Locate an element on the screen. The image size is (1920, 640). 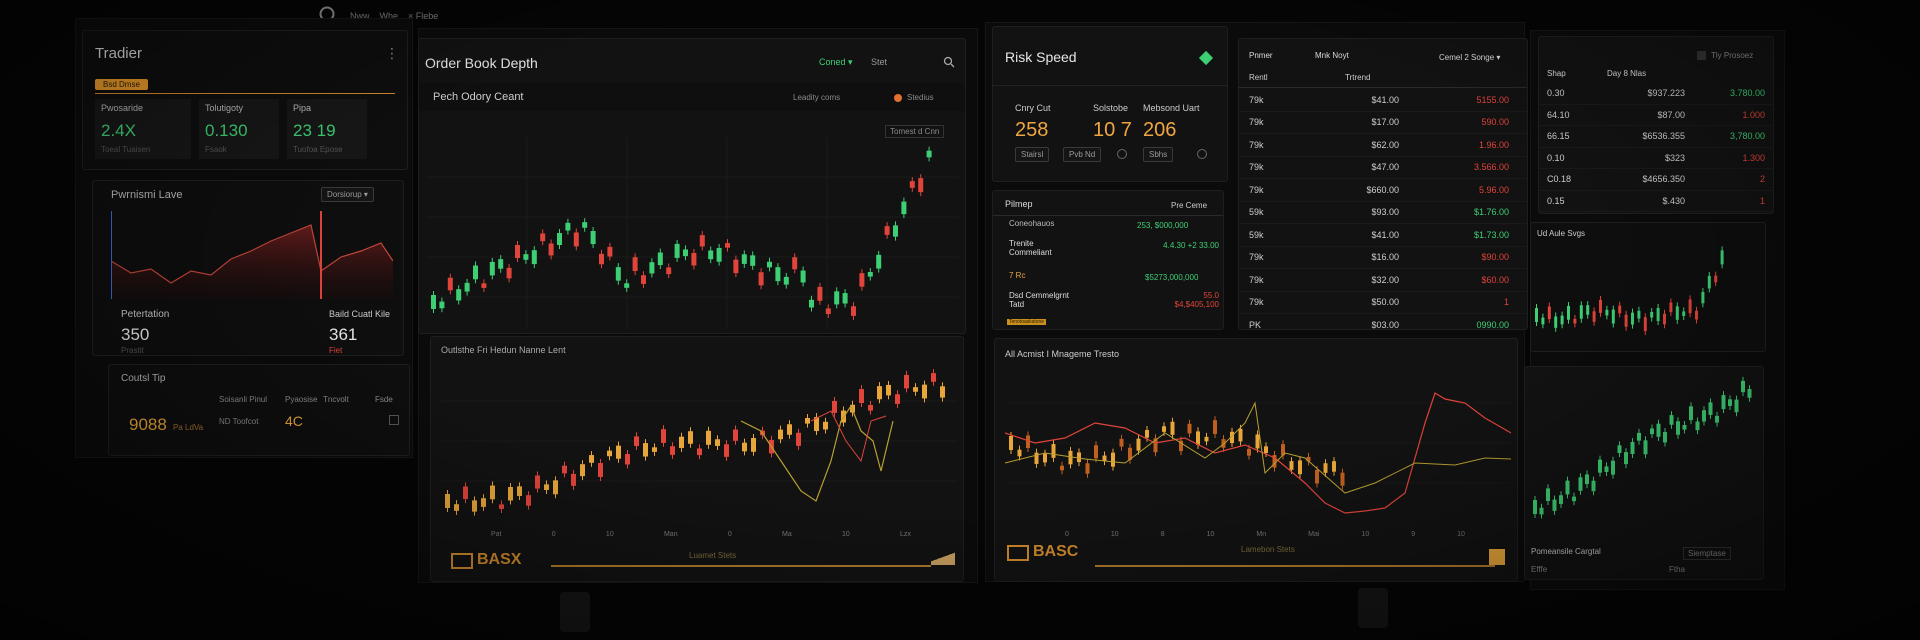
chart-title: Pwrnismi Lave is located at coordinates (147, 195).